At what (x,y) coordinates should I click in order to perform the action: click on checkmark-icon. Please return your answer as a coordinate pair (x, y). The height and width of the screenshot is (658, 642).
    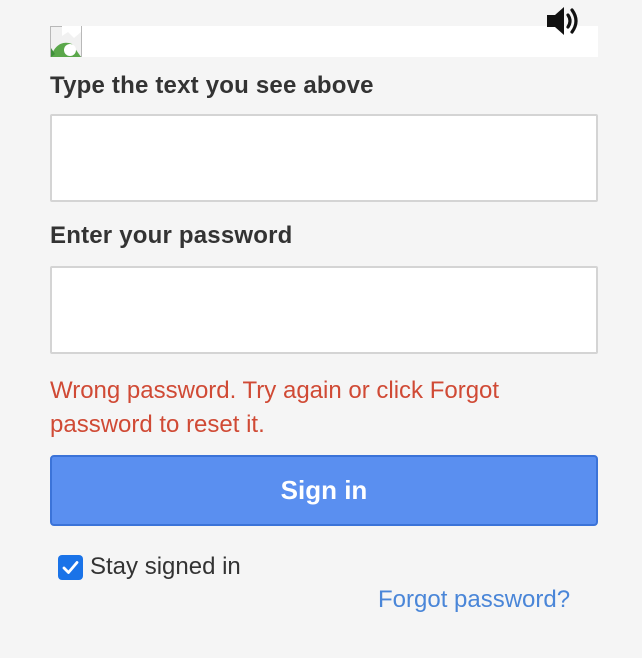
    Looking at the image, I should click on (70, 567).